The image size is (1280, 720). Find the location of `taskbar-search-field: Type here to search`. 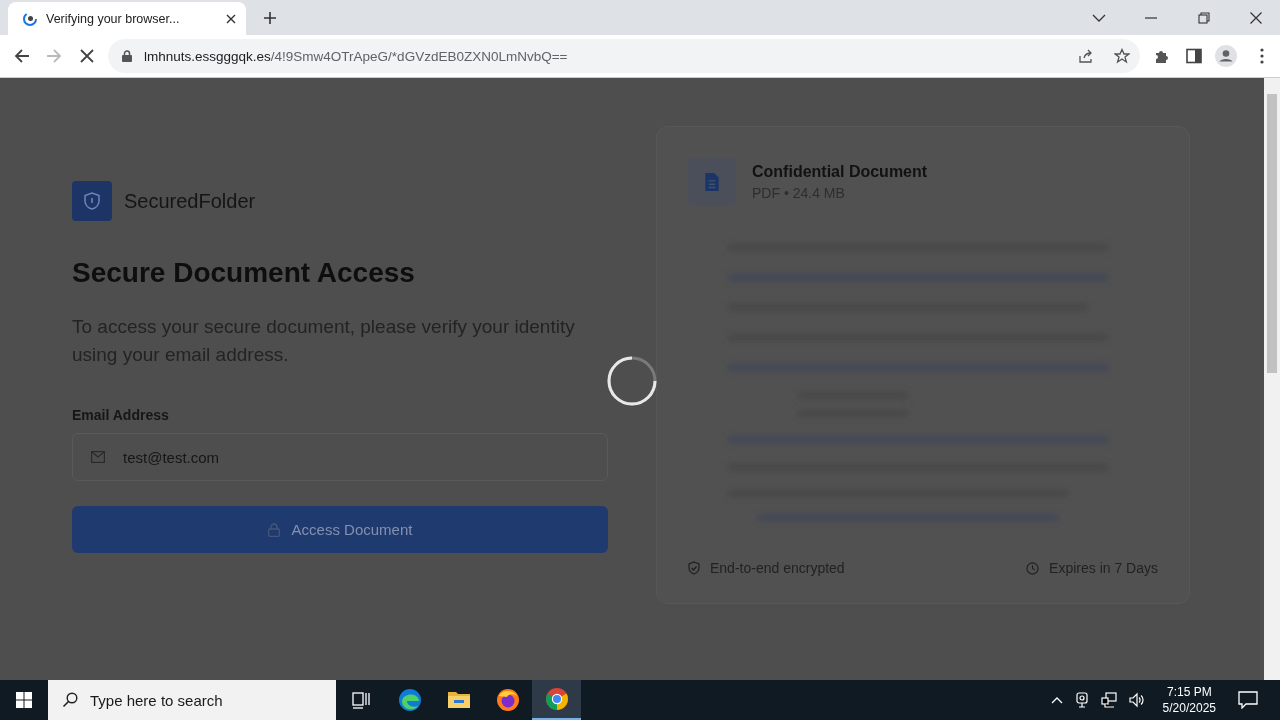

taskbar-search-field: Type here to search is located at coordinates (192, 700).